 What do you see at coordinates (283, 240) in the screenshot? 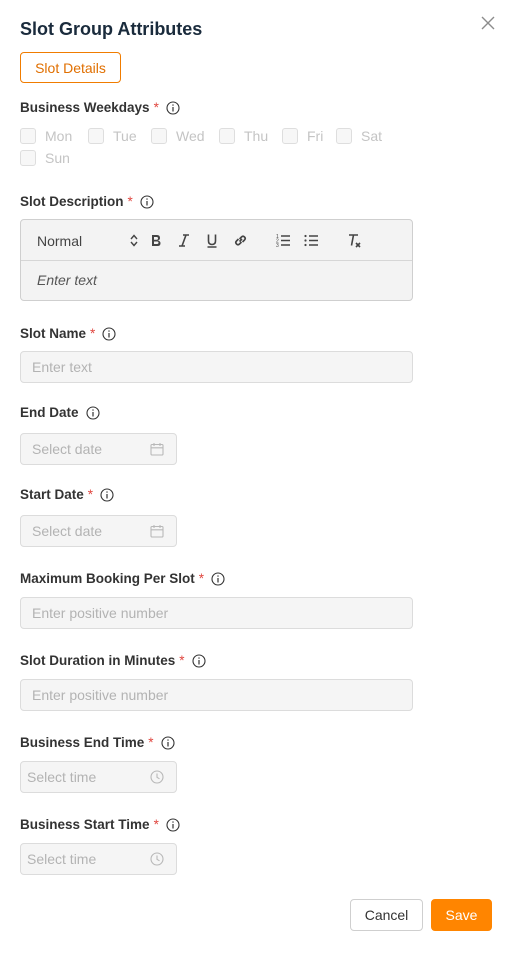
I see `ordered-list-icon: 123` at bounding box center [283, 240].